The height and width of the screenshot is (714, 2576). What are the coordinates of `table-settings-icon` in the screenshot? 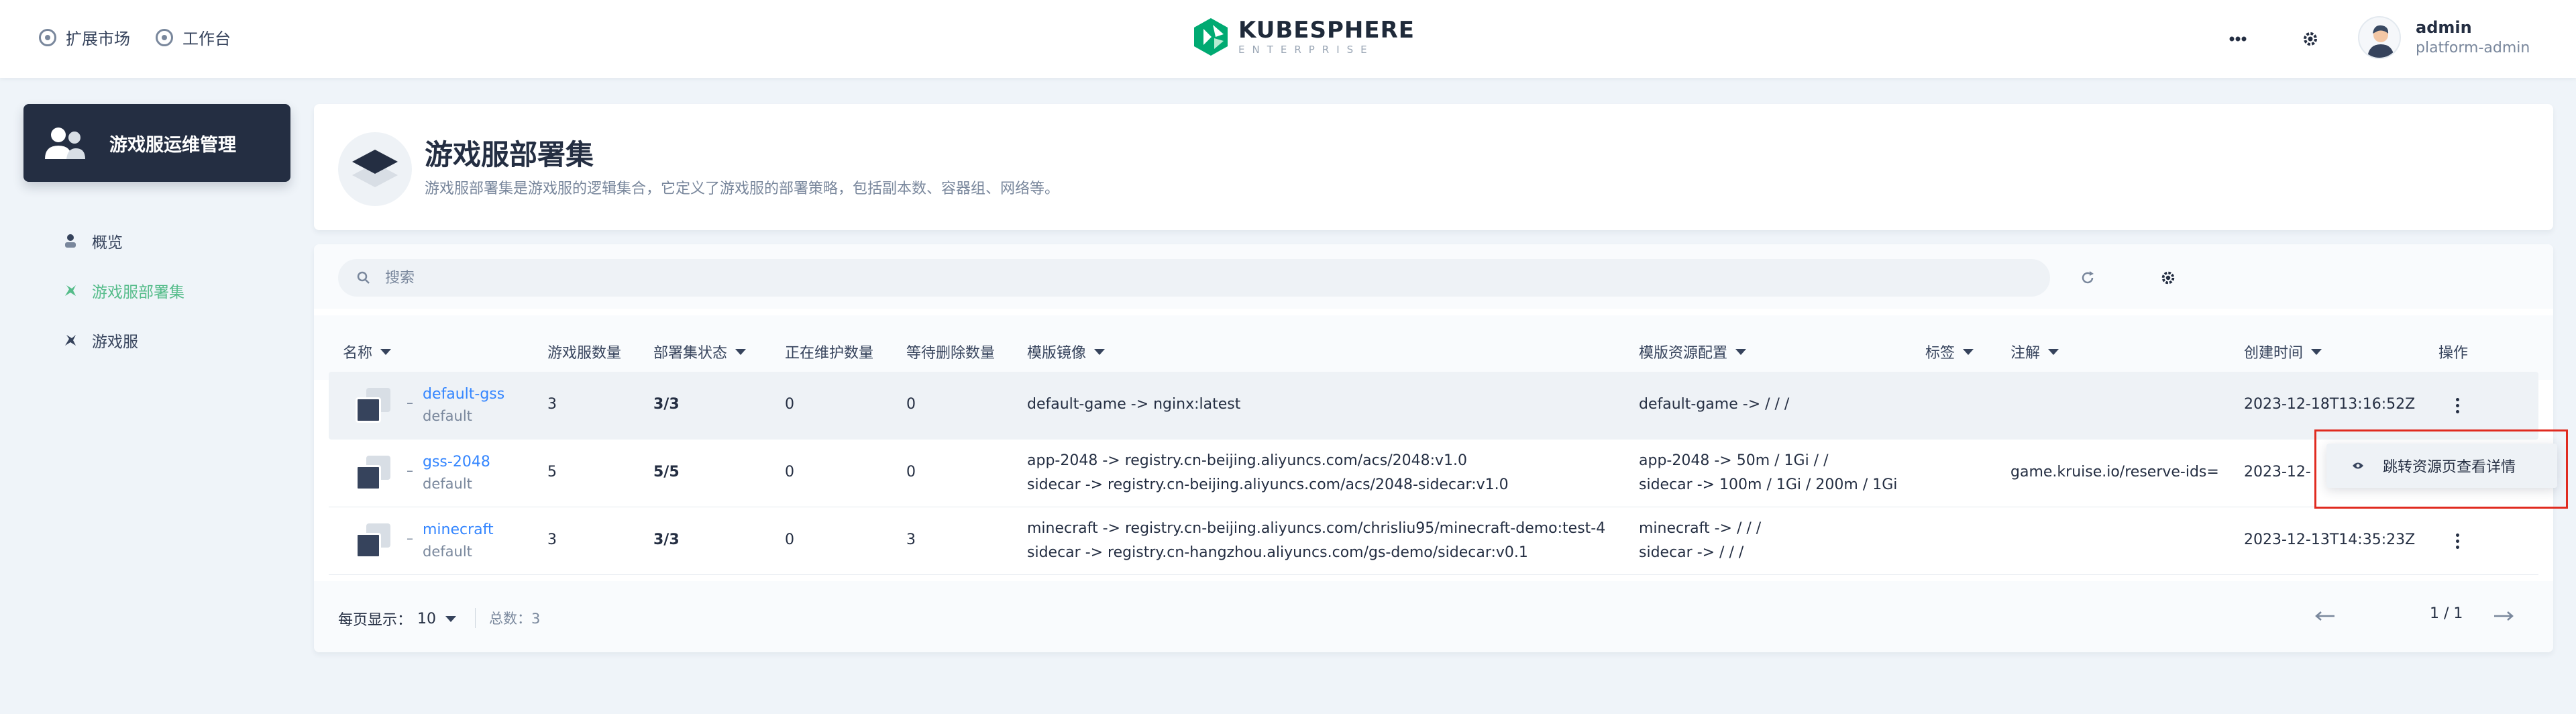 It's located at (2168, 277).